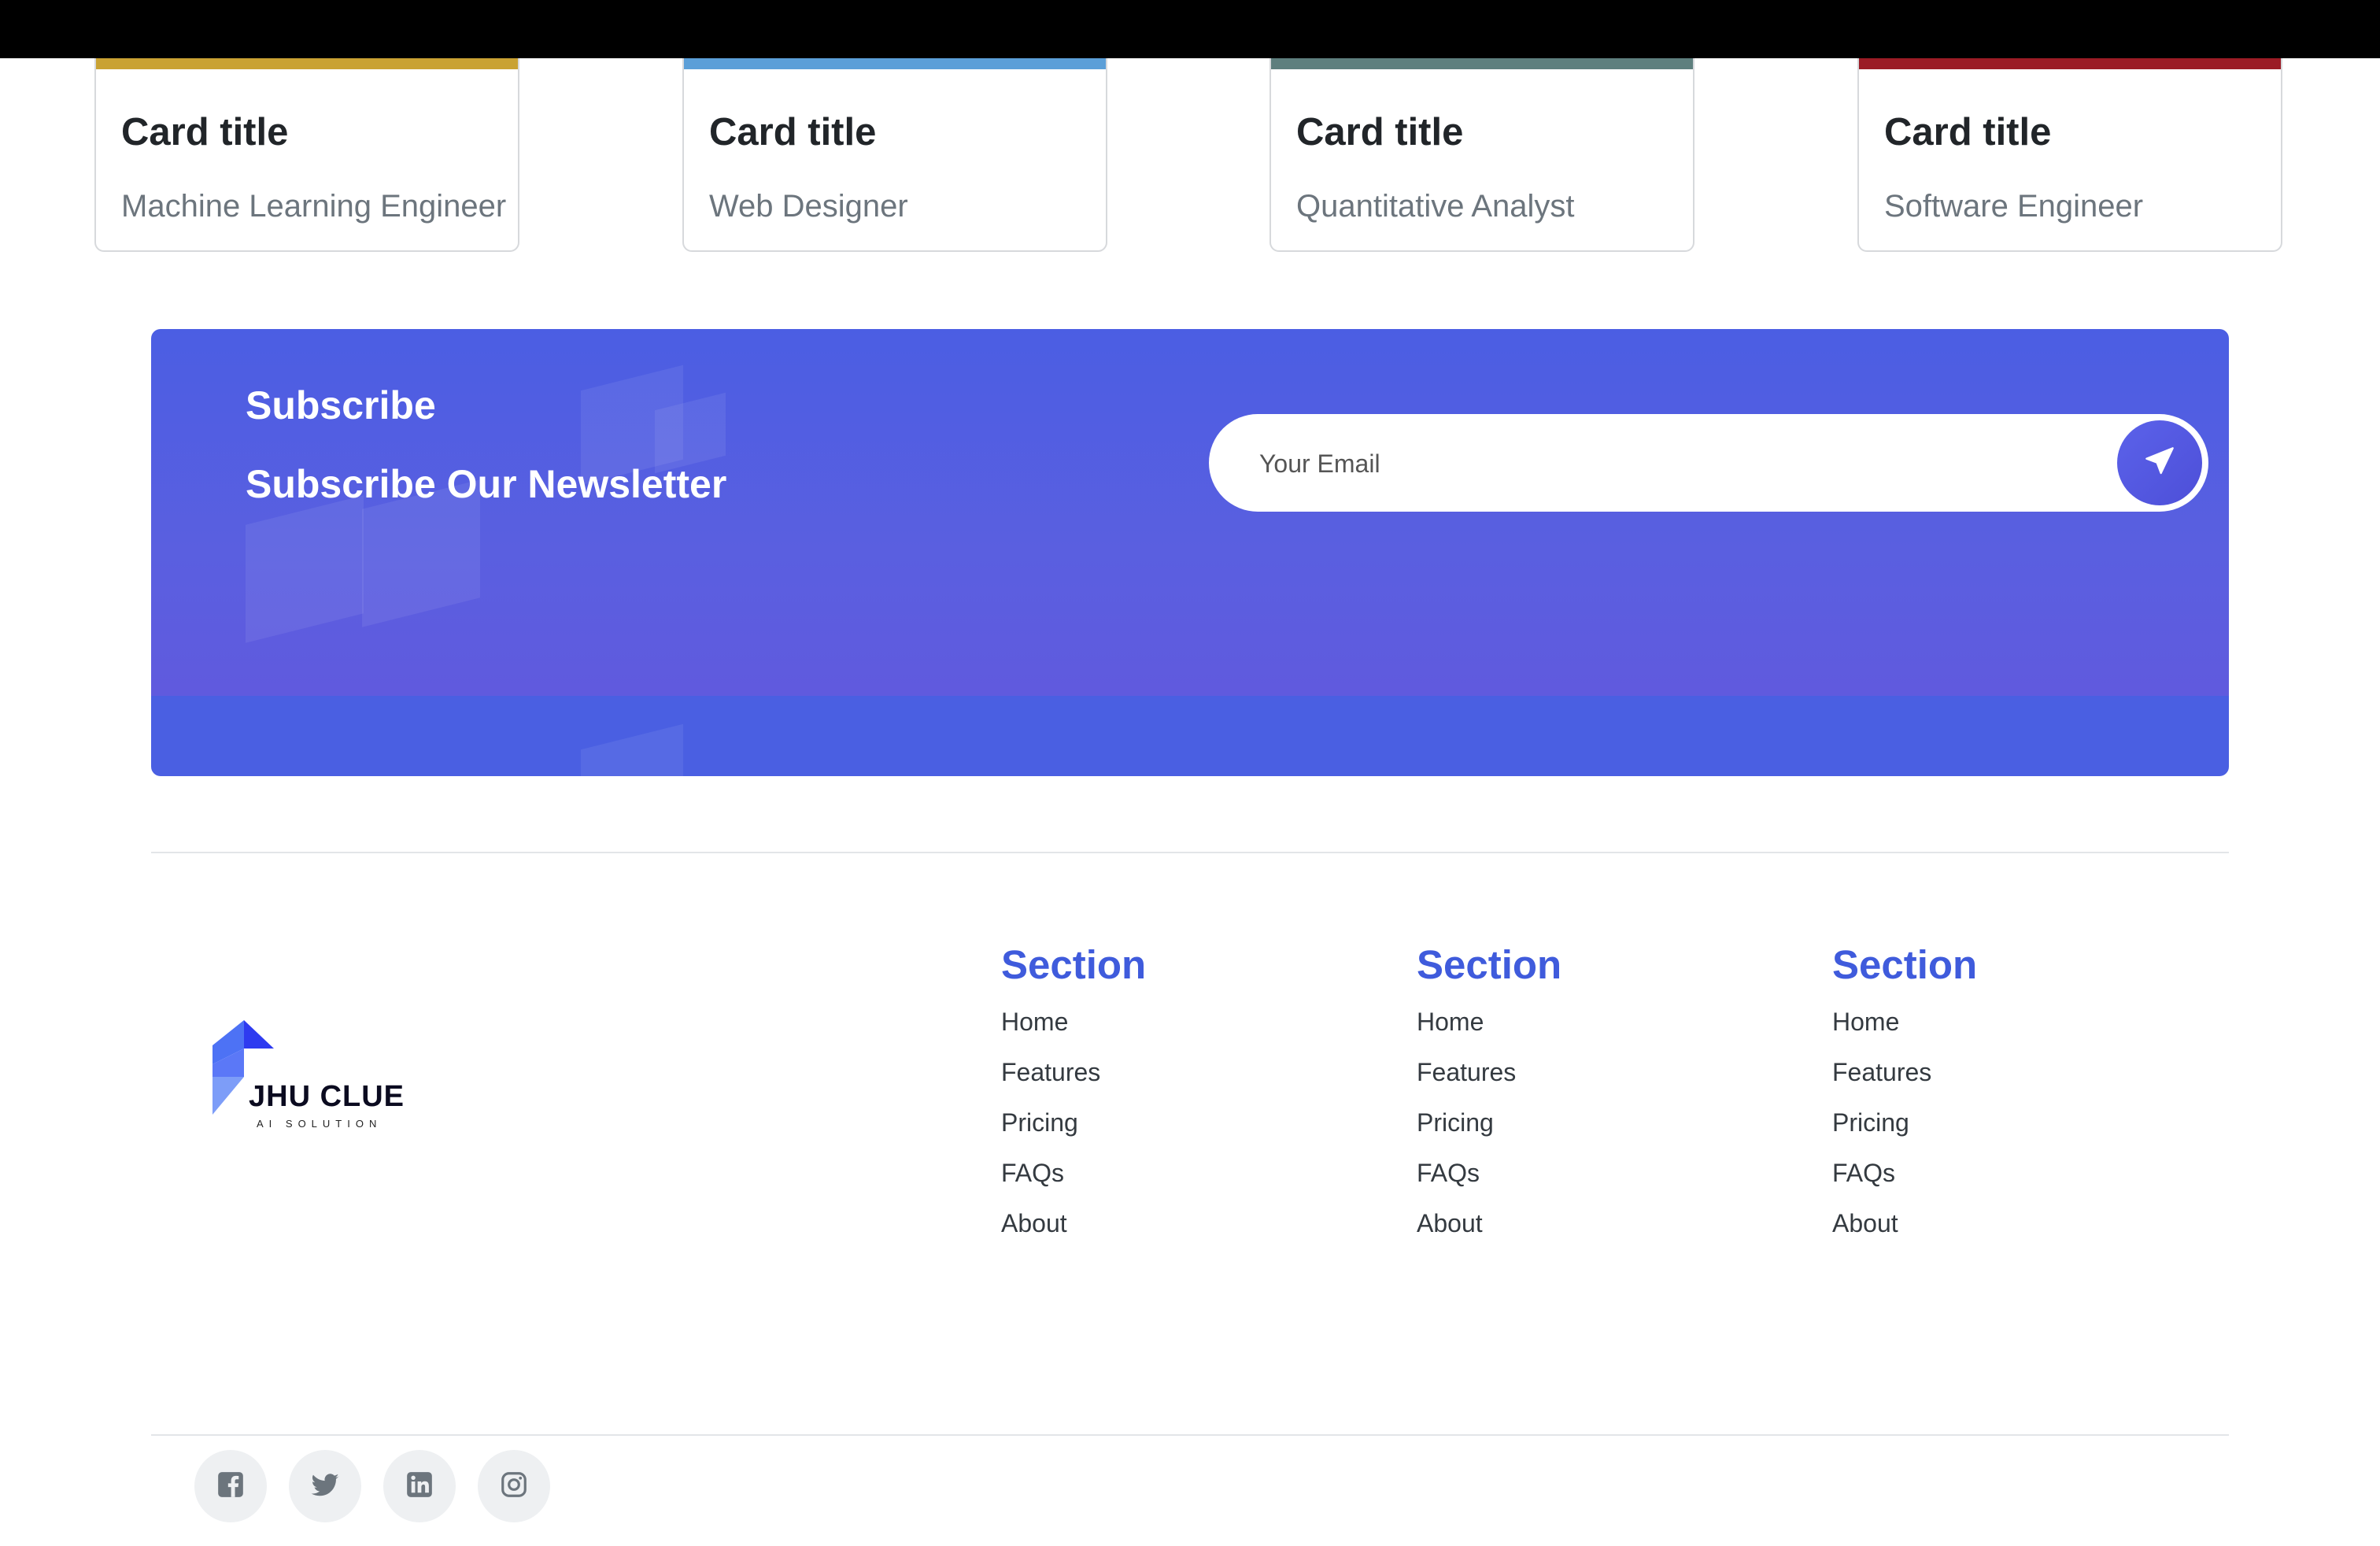  What do you see at coordinates (2014, 206) in the screenshot?
I see `card-subtitle: Software Engineer` at bounding box center [2014, 206].